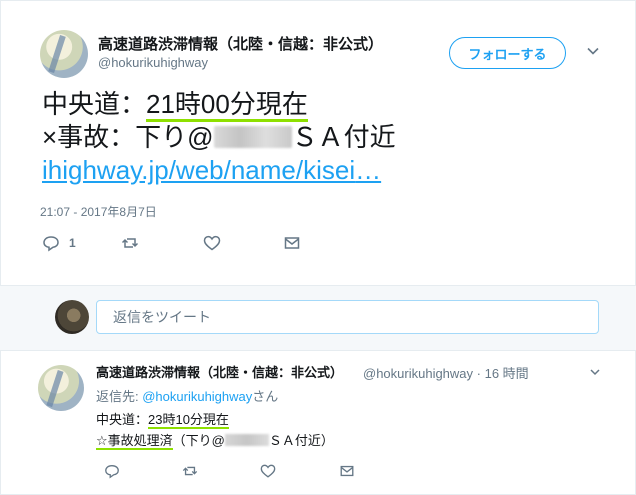 The image size is (636, 495). What do you see at coordinates (128, 137) in the screenshot?
I see `tweet-line-2-prefix: ×事故：下り@` at bounding box center [128, 137].